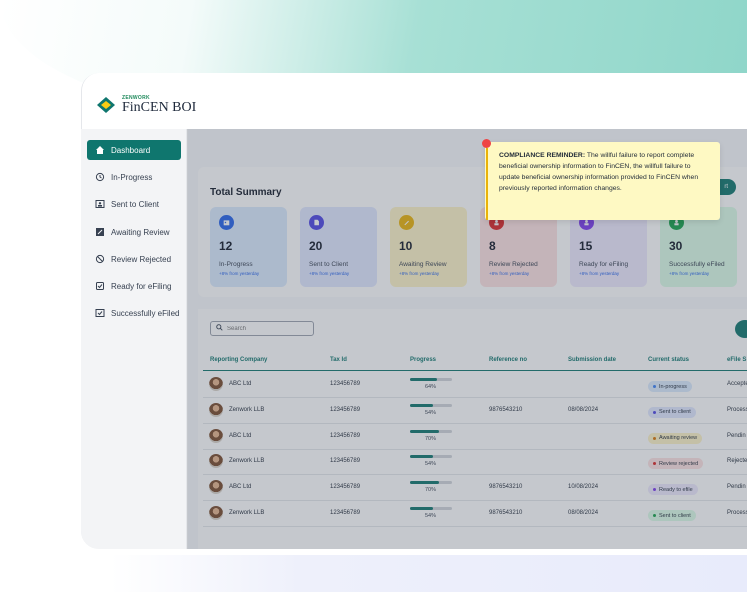  I want to click on status-label: In-progress, so click(673, 386).